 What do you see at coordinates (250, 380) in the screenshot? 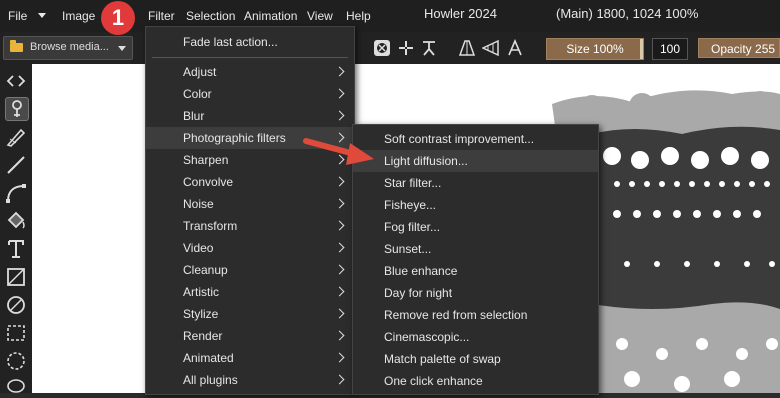
I see `filter-menu-item: All plugins` at bounding box center [250, 380].